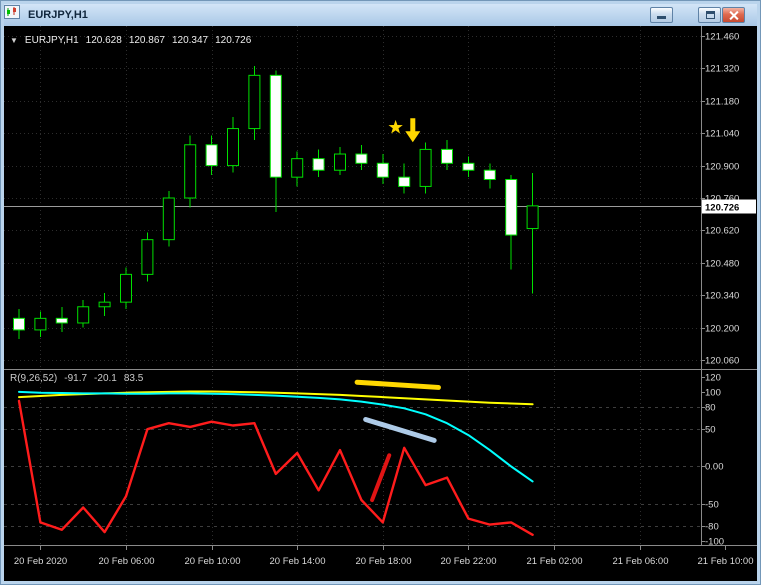 This screenshot has height=585, width=761. I want to click on indicator-value-fast: -91.7, so click(76, 378).